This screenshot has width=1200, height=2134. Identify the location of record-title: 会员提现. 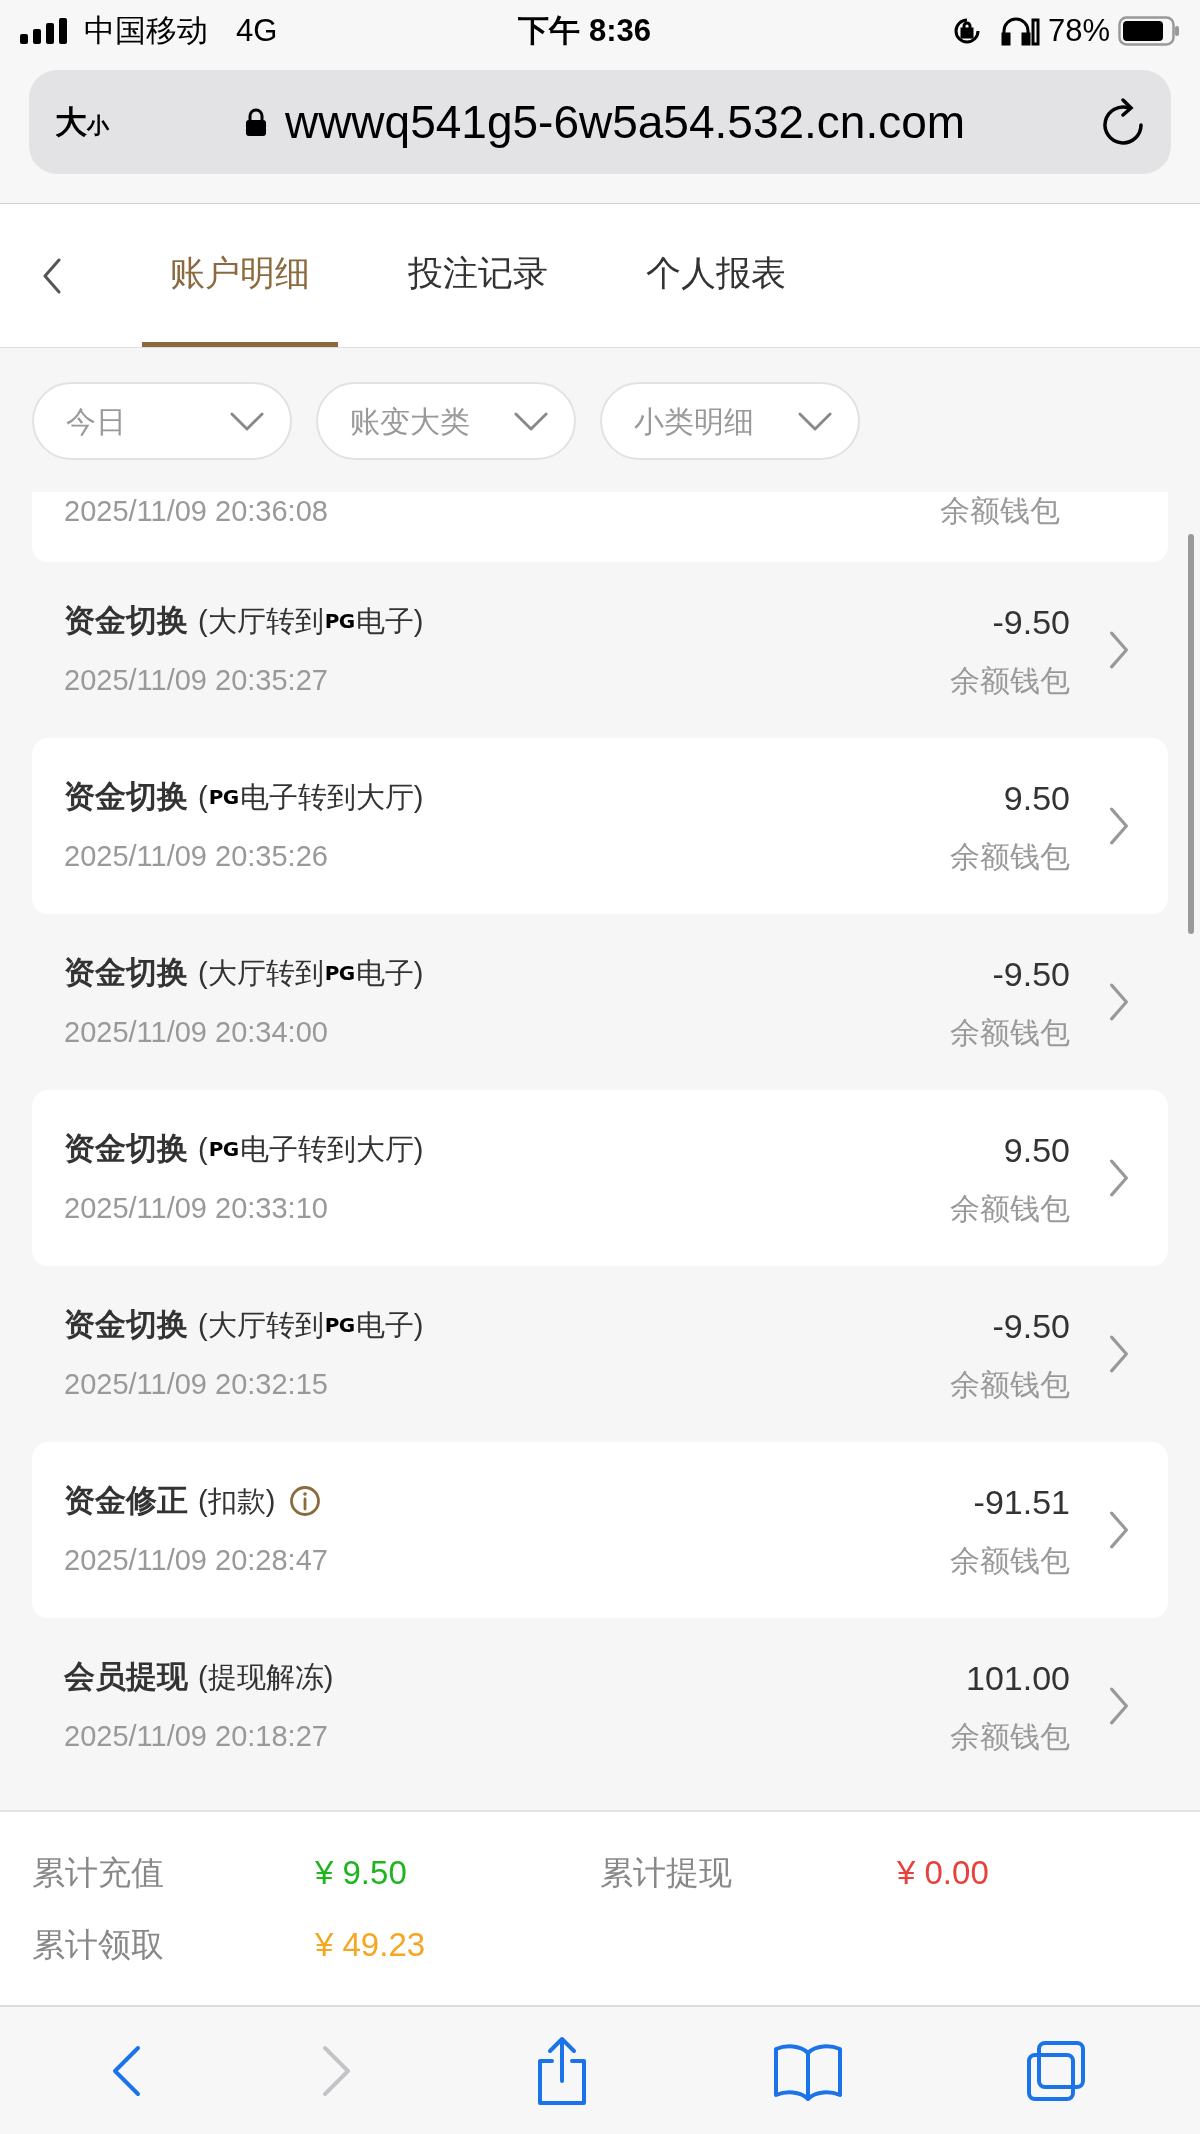
(126, 1677).